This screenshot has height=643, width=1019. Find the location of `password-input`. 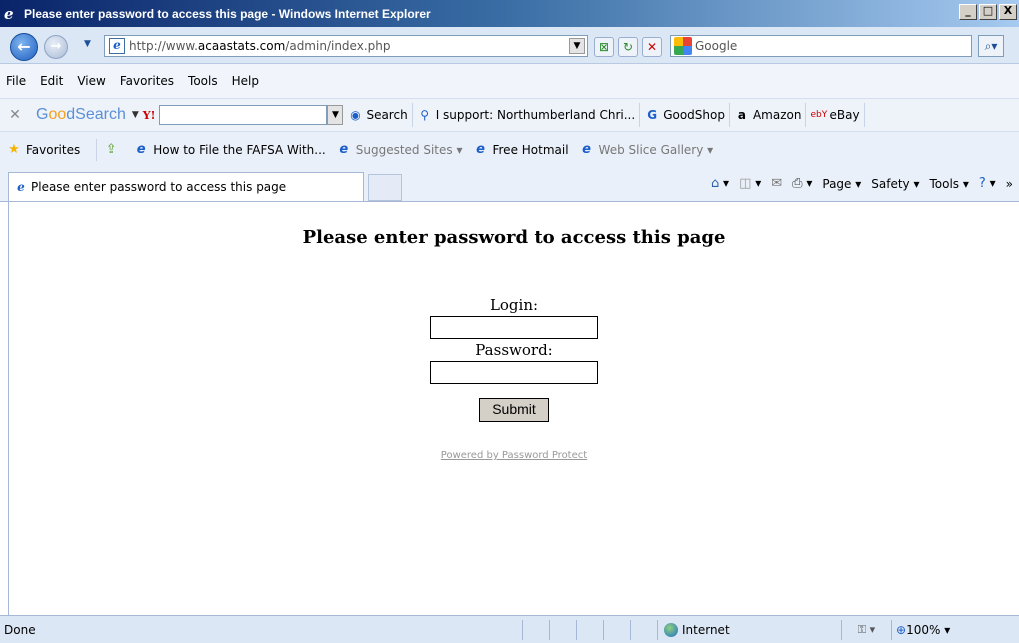

password-input is located at coordinates (514, 372).